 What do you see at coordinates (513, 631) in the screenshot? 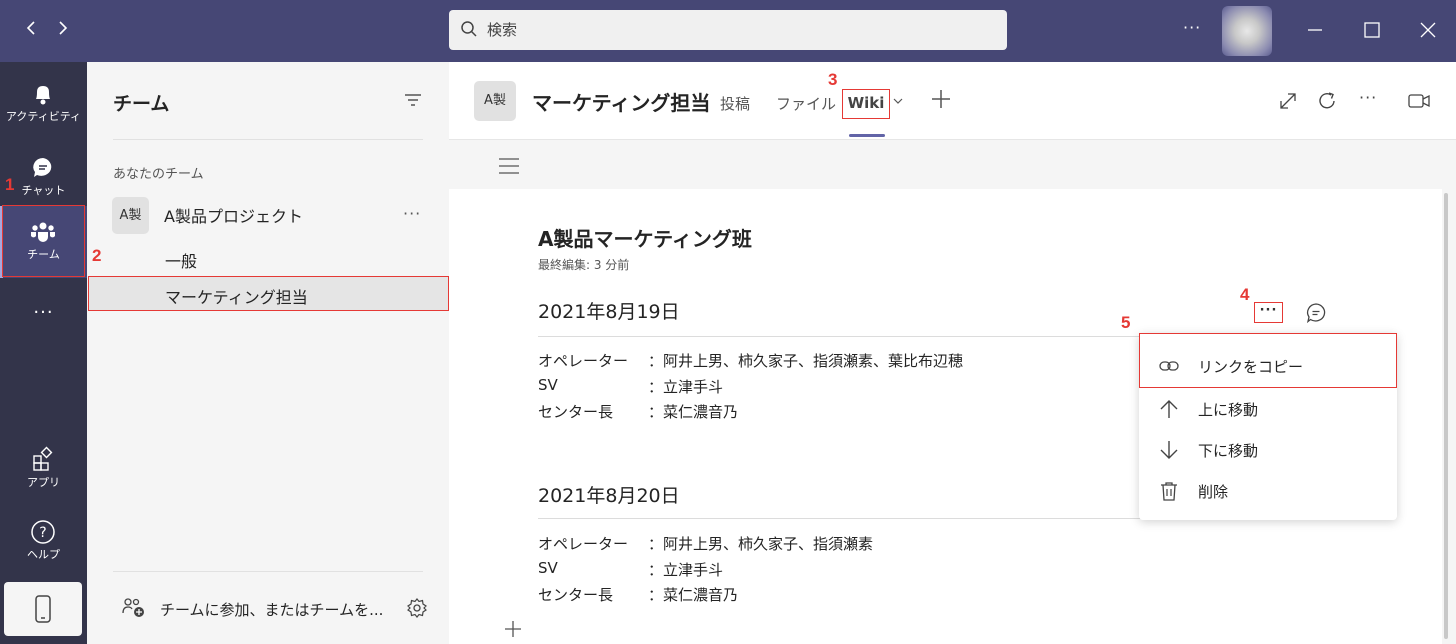
I see `add-section-icon` at bounding box center [513, 631].